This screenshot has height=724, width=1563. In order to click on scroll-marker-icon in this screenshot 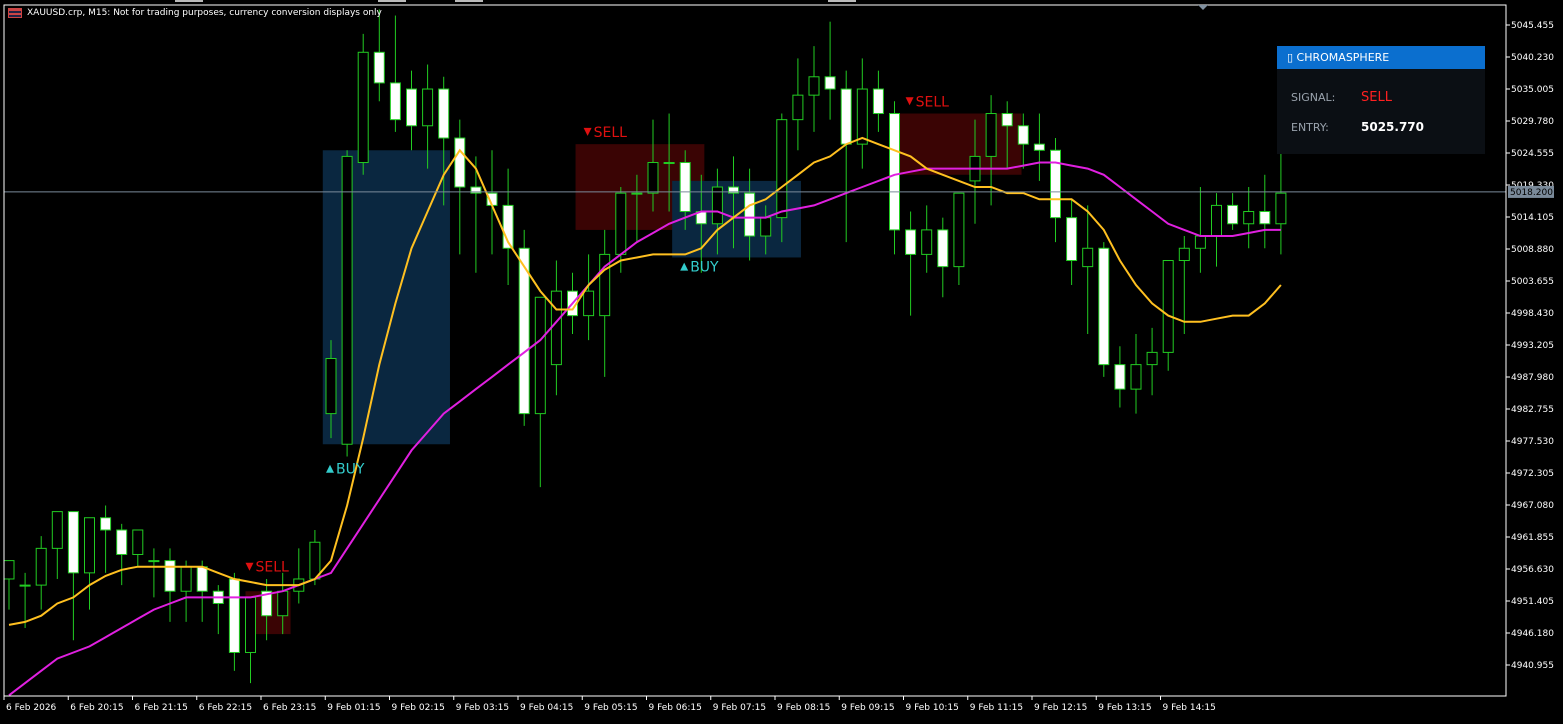, I will do `click(1203, 7)`.